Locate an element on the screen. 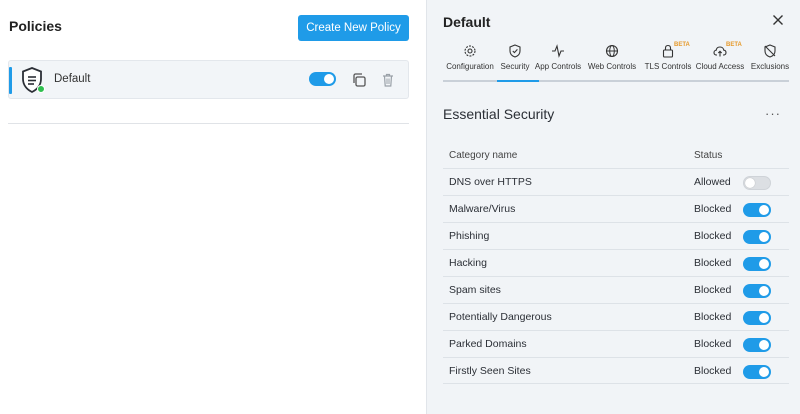  tab-configuration: Configuration is located at coordinates (470, 61).